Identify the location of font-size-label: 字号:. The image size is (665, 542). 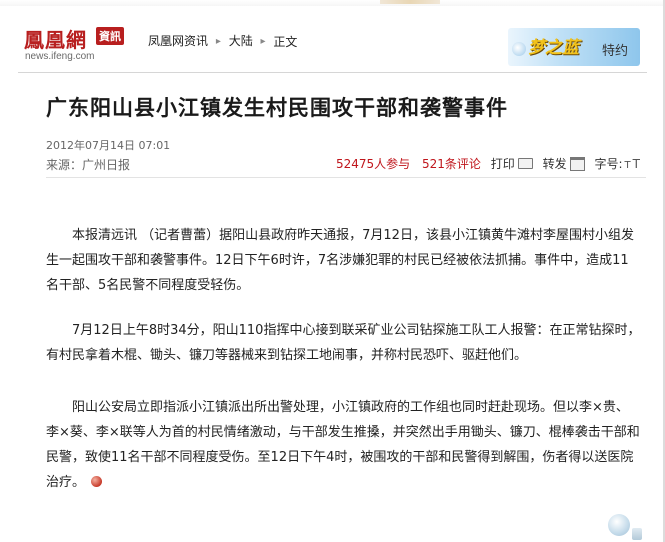
(608, 164).